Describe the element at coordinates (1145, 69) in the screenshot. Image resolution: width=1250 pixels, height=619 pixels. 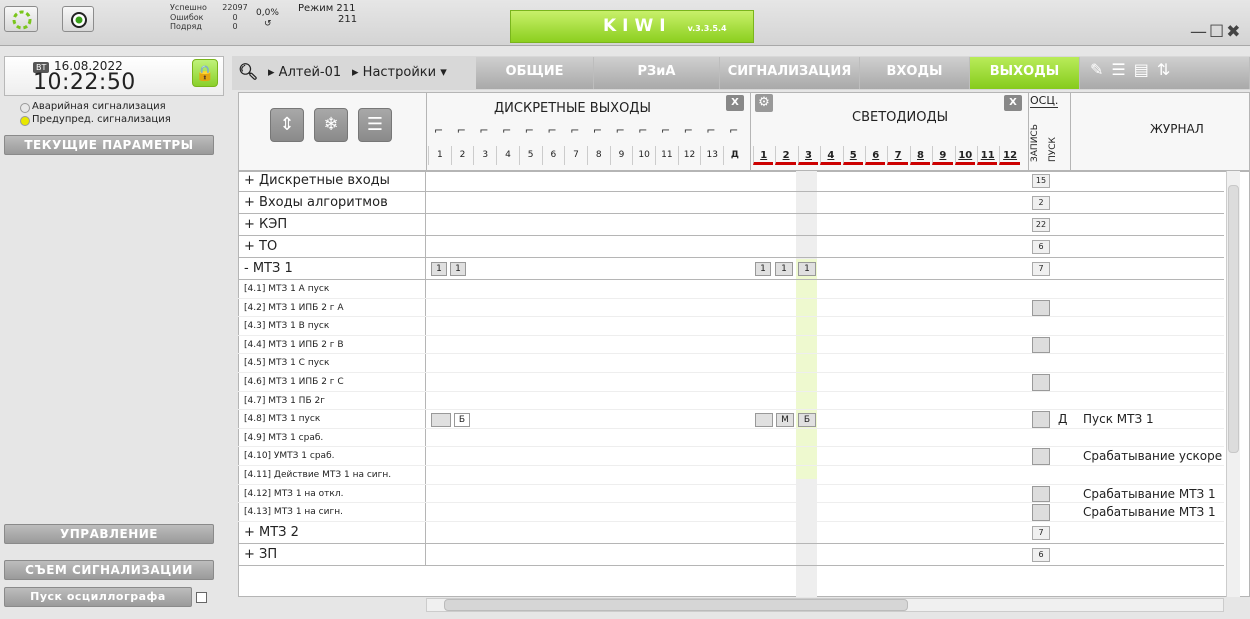
I see `document-icon: ▤` at that location.